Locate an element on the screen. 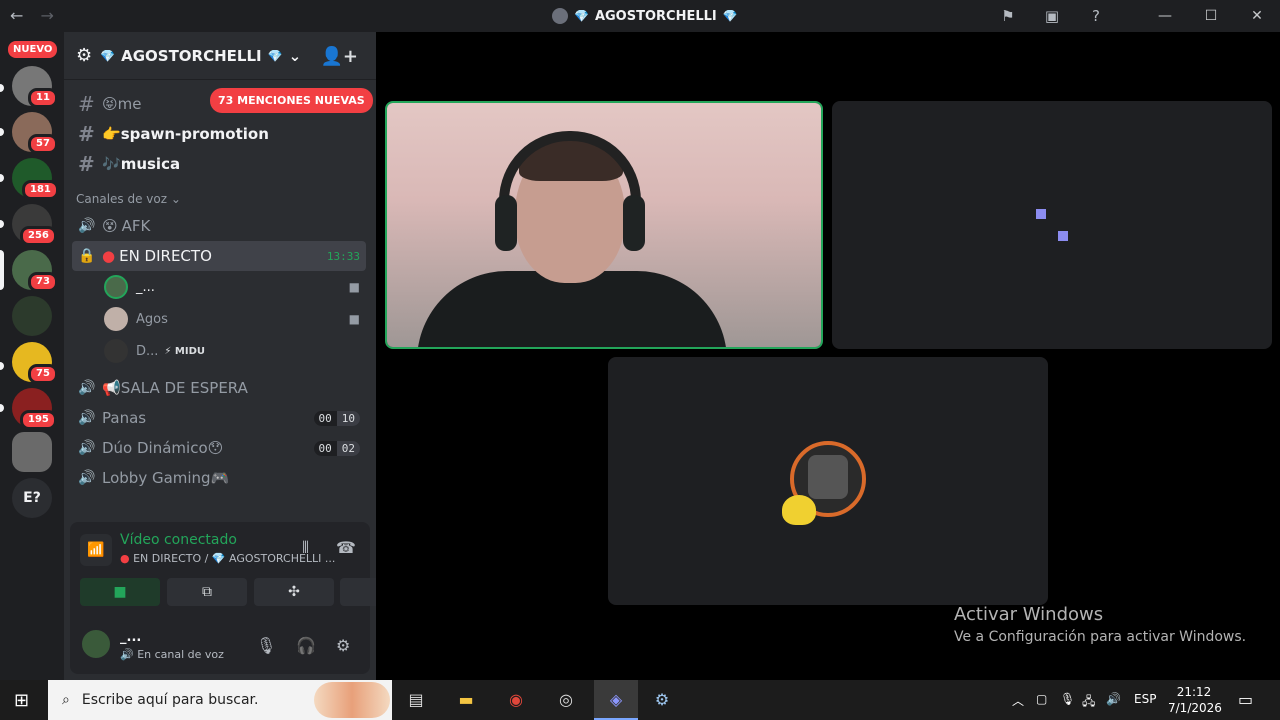  channel-item: # 🎶 musica is located at coordinates (219, 164).